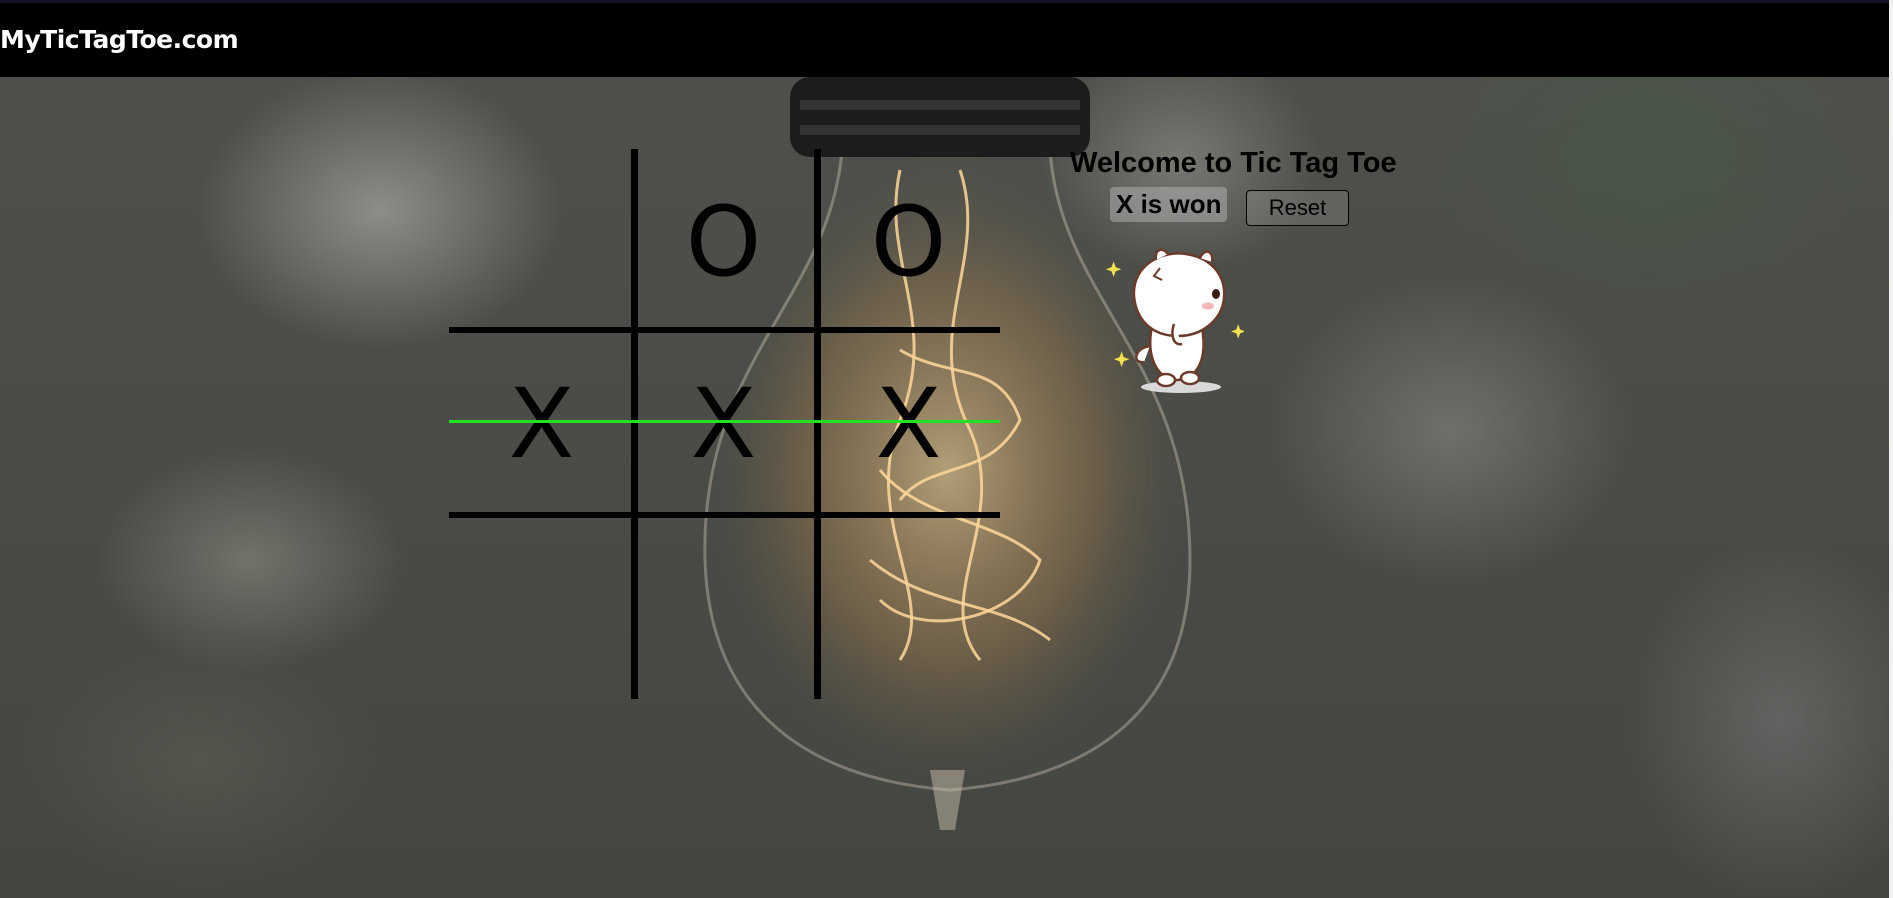 Image resolution: width=1893 pixels, height=898 pixels. Describe the element at coordinates (944, 38) in the screenshot. I see `navbar: MyTicTagToe.com` at that location.